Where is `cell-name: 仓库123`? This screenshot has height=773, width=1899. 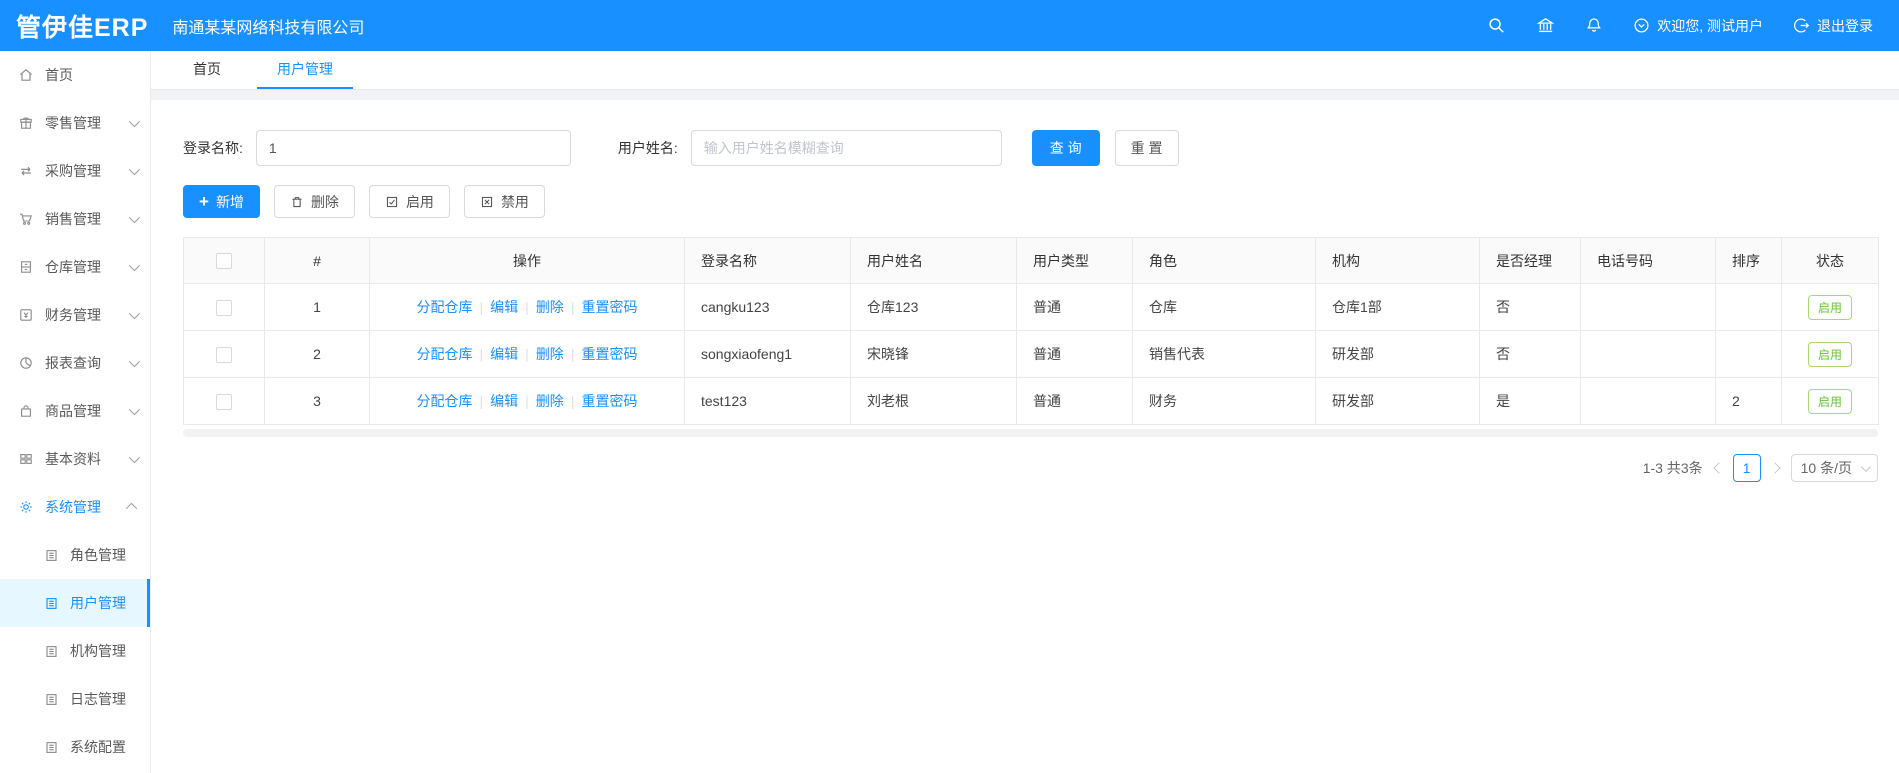 cell-name: 仓库123 is located at coordinates (933, 307).